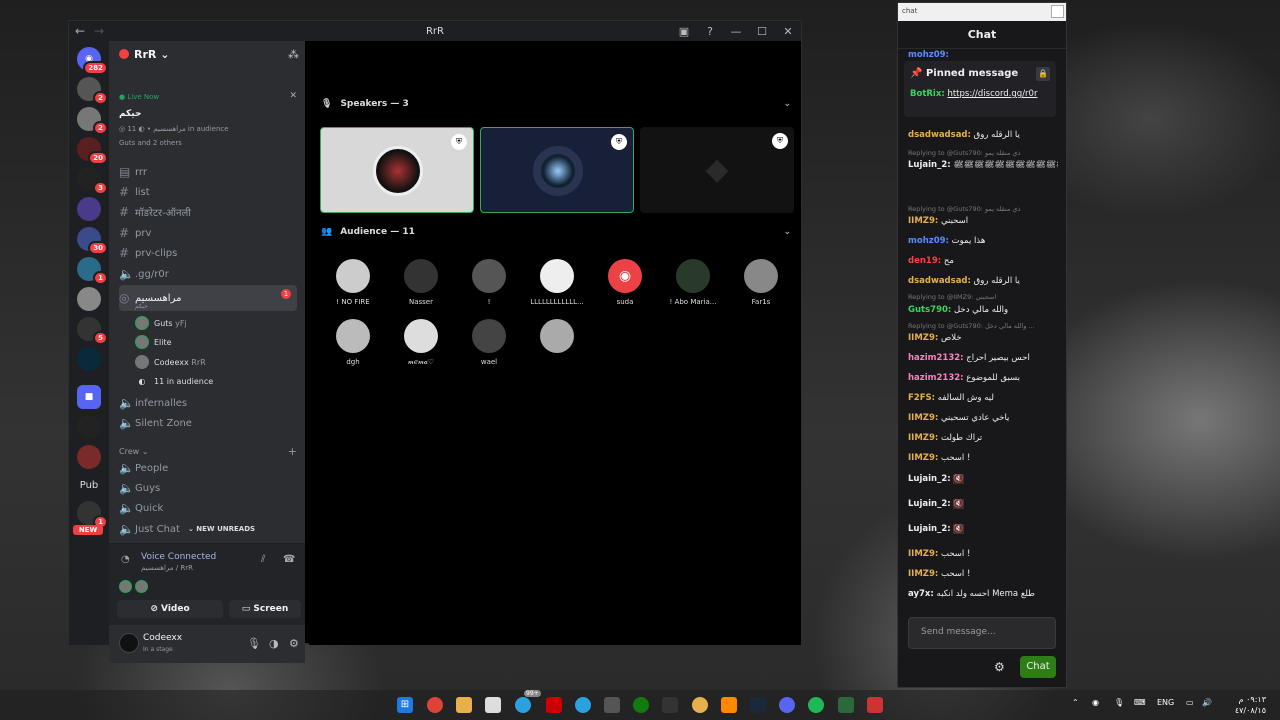 This screenshot has height=720, width=1280. Describe the element at coordinates (208, 508) in the screenshot. I see `voice-channel-item: 🔈 Quick` at that location.